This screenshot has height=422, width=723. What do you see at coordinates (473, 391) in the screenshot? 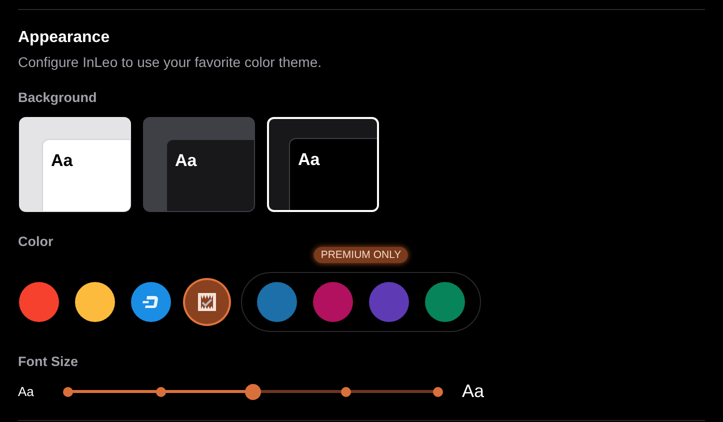
I see `large-font-sample: Aa` at bounding box center [473, 391].